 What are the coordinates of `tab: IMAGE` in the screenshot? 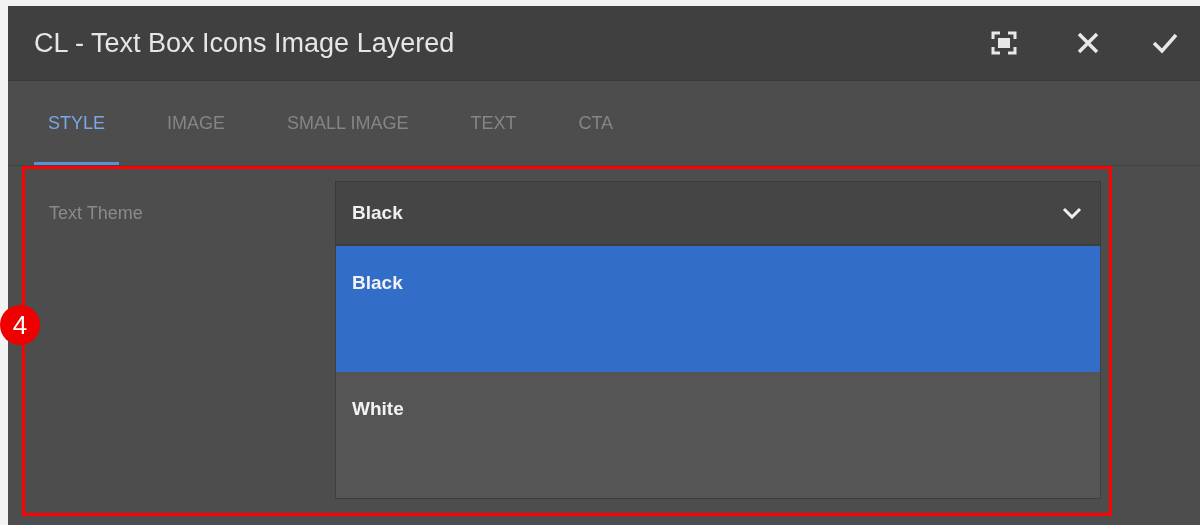 It's located at (196, 123).